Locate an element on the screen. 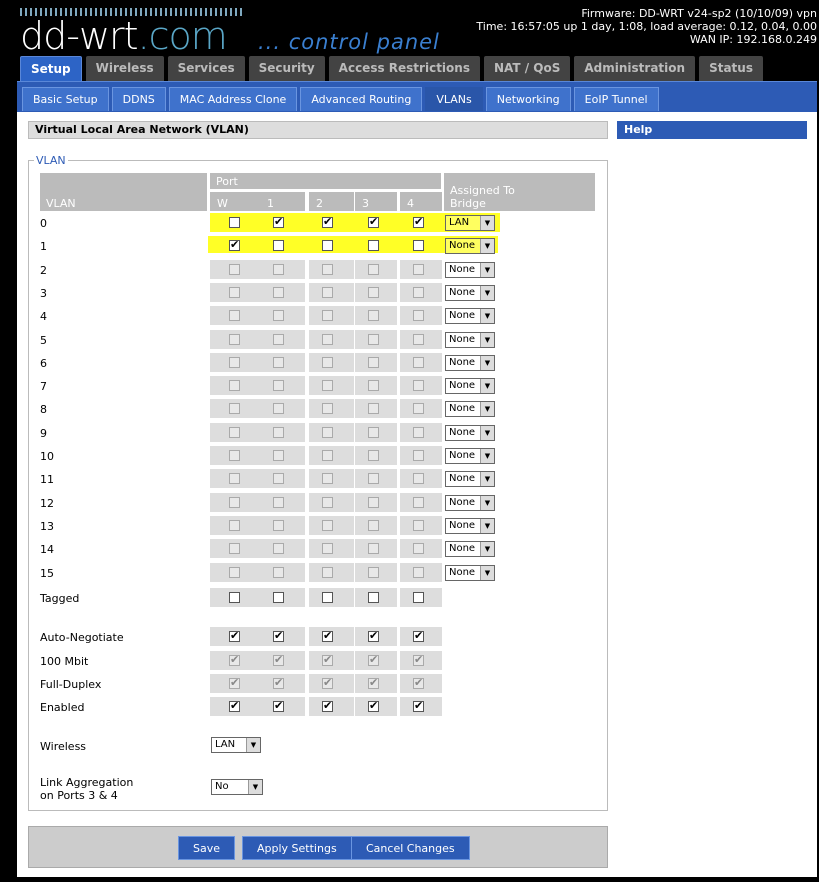 The height and width of the screenshot is (882, 819). option-enabled-checkbox-w: ✔ is located at coordinates (234, 705).